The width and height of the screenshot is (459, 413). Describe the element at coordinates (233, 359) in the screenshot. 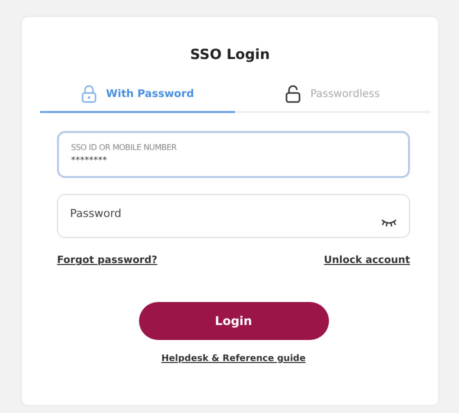

I see `help-link: Helpdesk & Reference guide` at that location.